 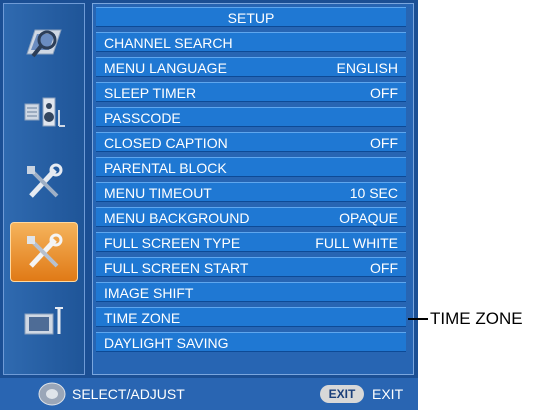 I want to click on sidebar-tab-input, so click(x=44, y=322).